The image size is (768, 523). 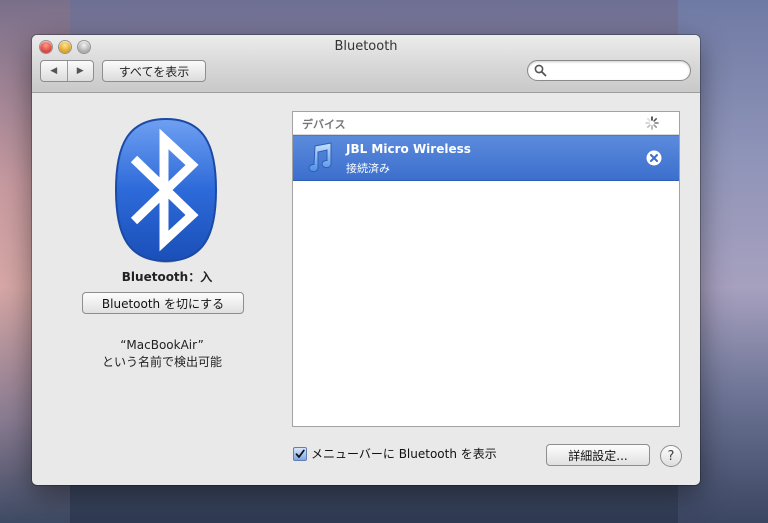 I want to click on device-status: 接続済み, so click(x=368, y=168).